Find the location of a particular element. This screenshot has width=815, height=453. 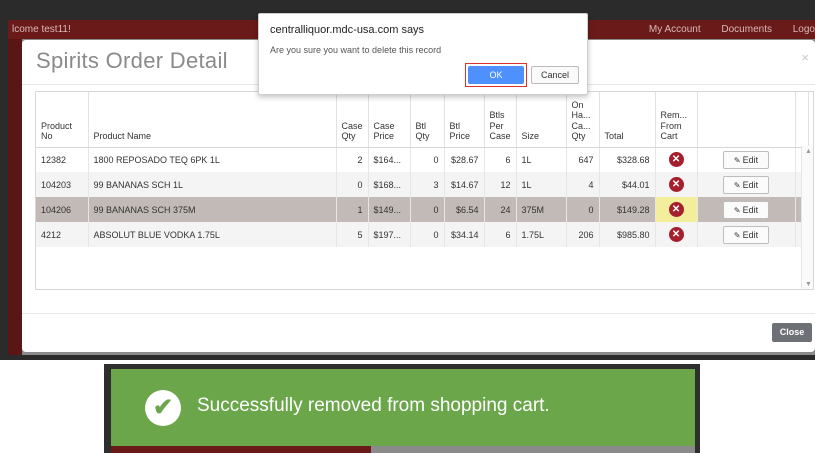

cell-on-hand: 206 is located at coordinates (583, 234).